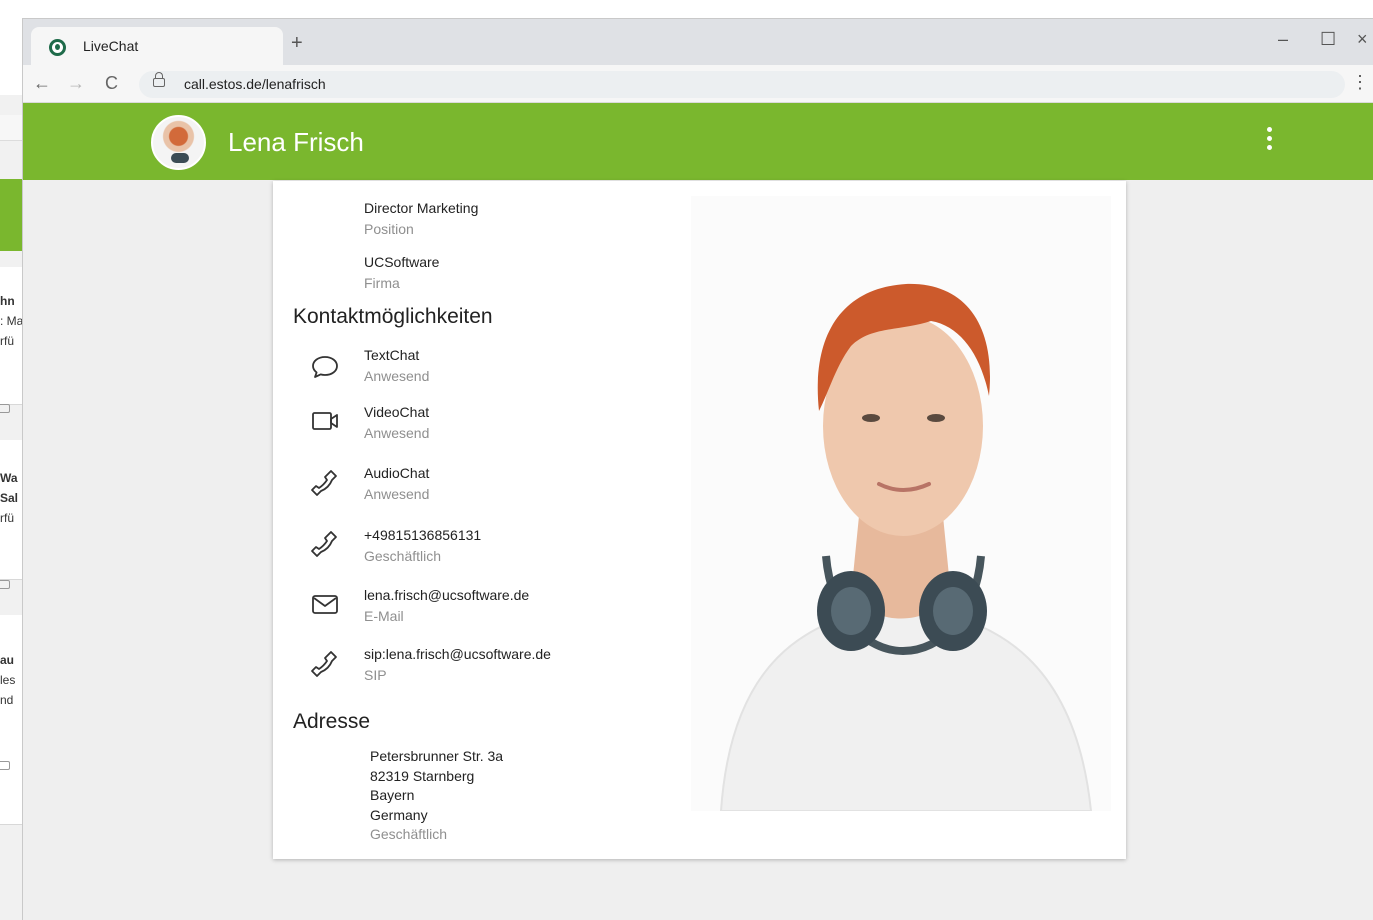 The image size is (1373, 920). Describe the element at coordinates (384, 616) in the screenshot. I see `contact-label: E-Mail` at that location.